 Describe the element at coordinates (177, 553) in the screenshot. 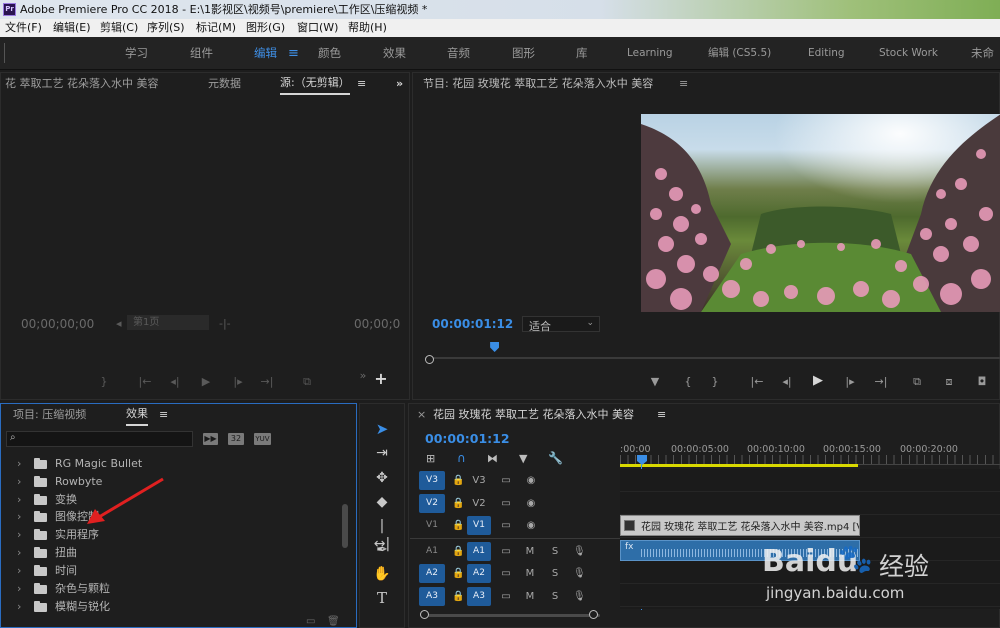

I see `effect-folder-distort: › 扭曲` at that location.